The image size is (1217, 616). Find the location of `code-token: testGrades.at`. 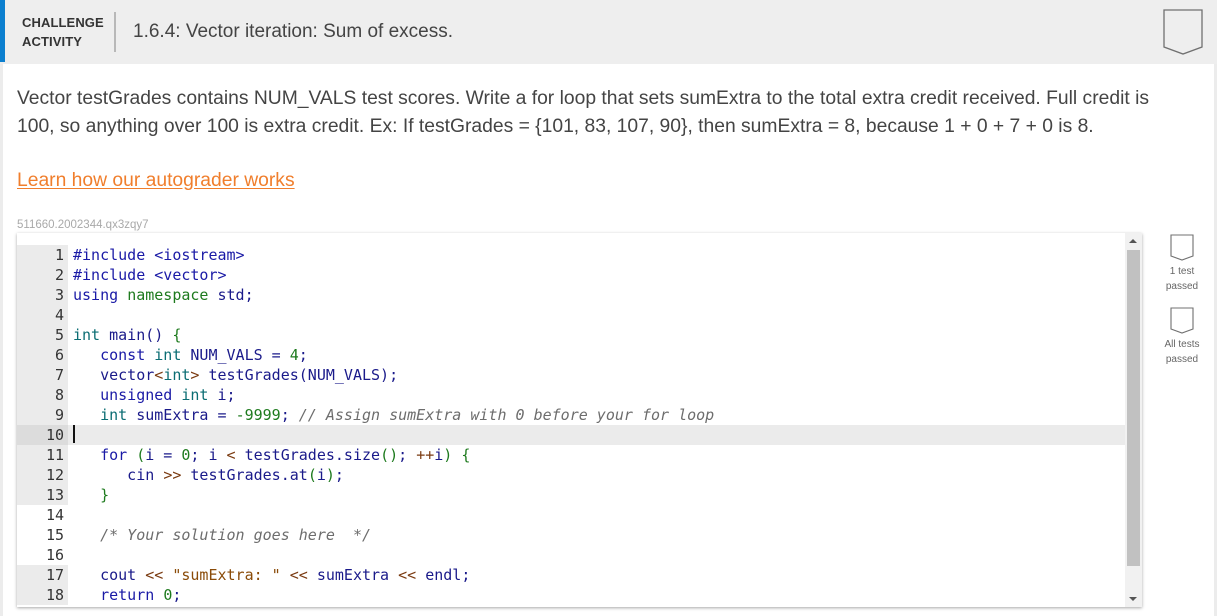

code-token: testGrades.at is located at coordinates (244, 475).